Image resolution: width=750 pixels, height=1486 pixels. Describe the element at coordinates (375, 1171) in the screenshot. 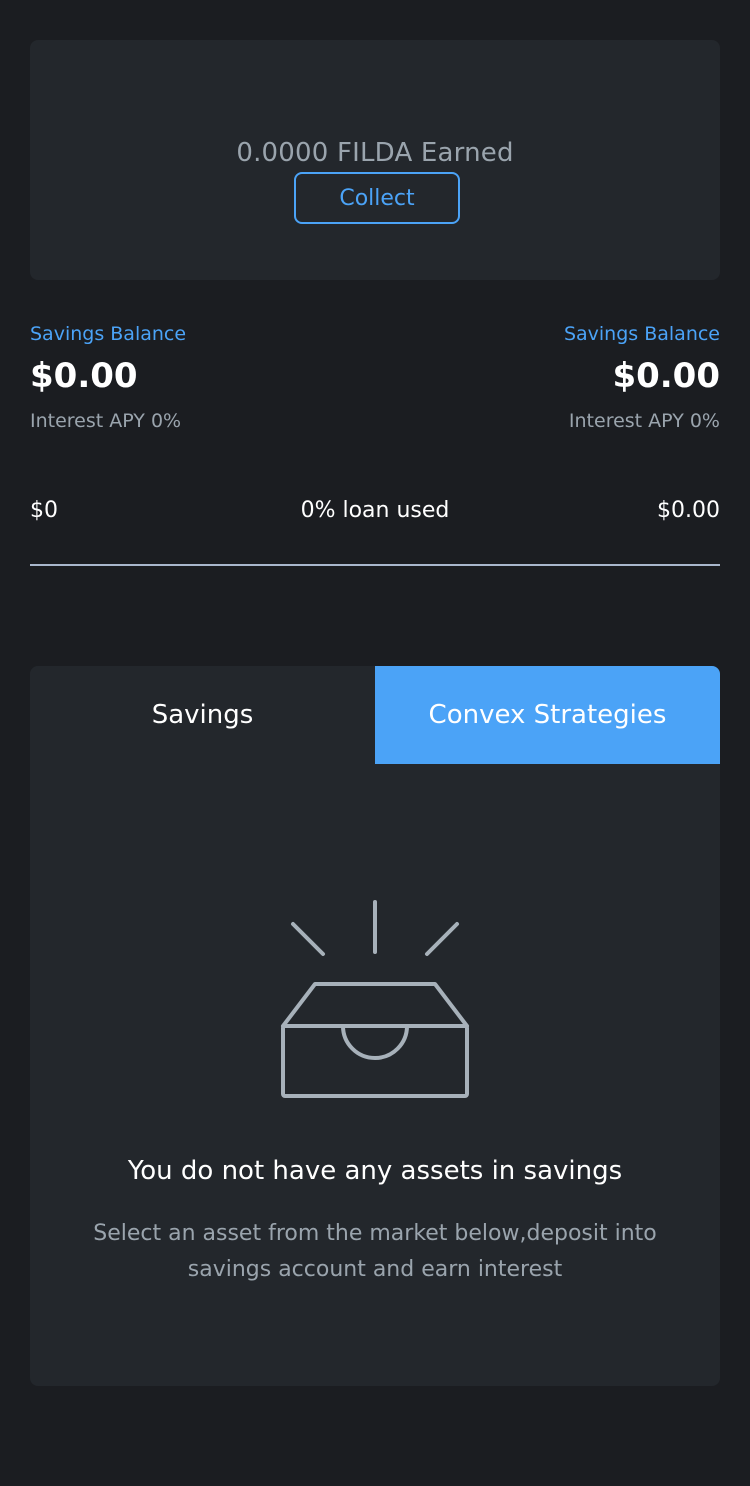

I see `empty-state-title: You do not have any assets in savings` at that location.